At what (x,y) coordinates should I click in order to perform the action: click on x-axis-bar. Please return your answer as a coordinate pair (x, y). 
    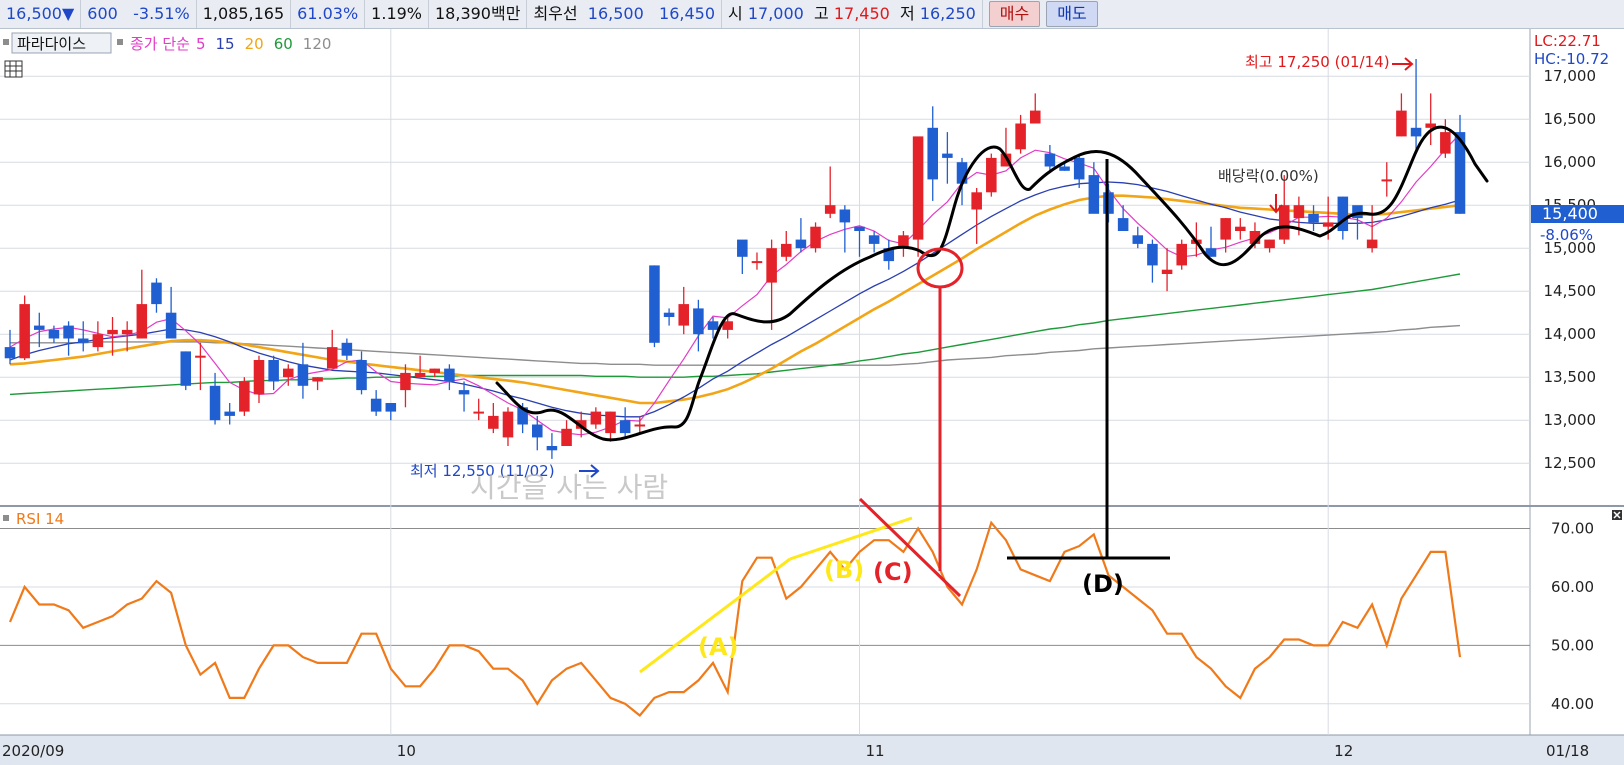
    Looking at the image, I should click on (812, 750).